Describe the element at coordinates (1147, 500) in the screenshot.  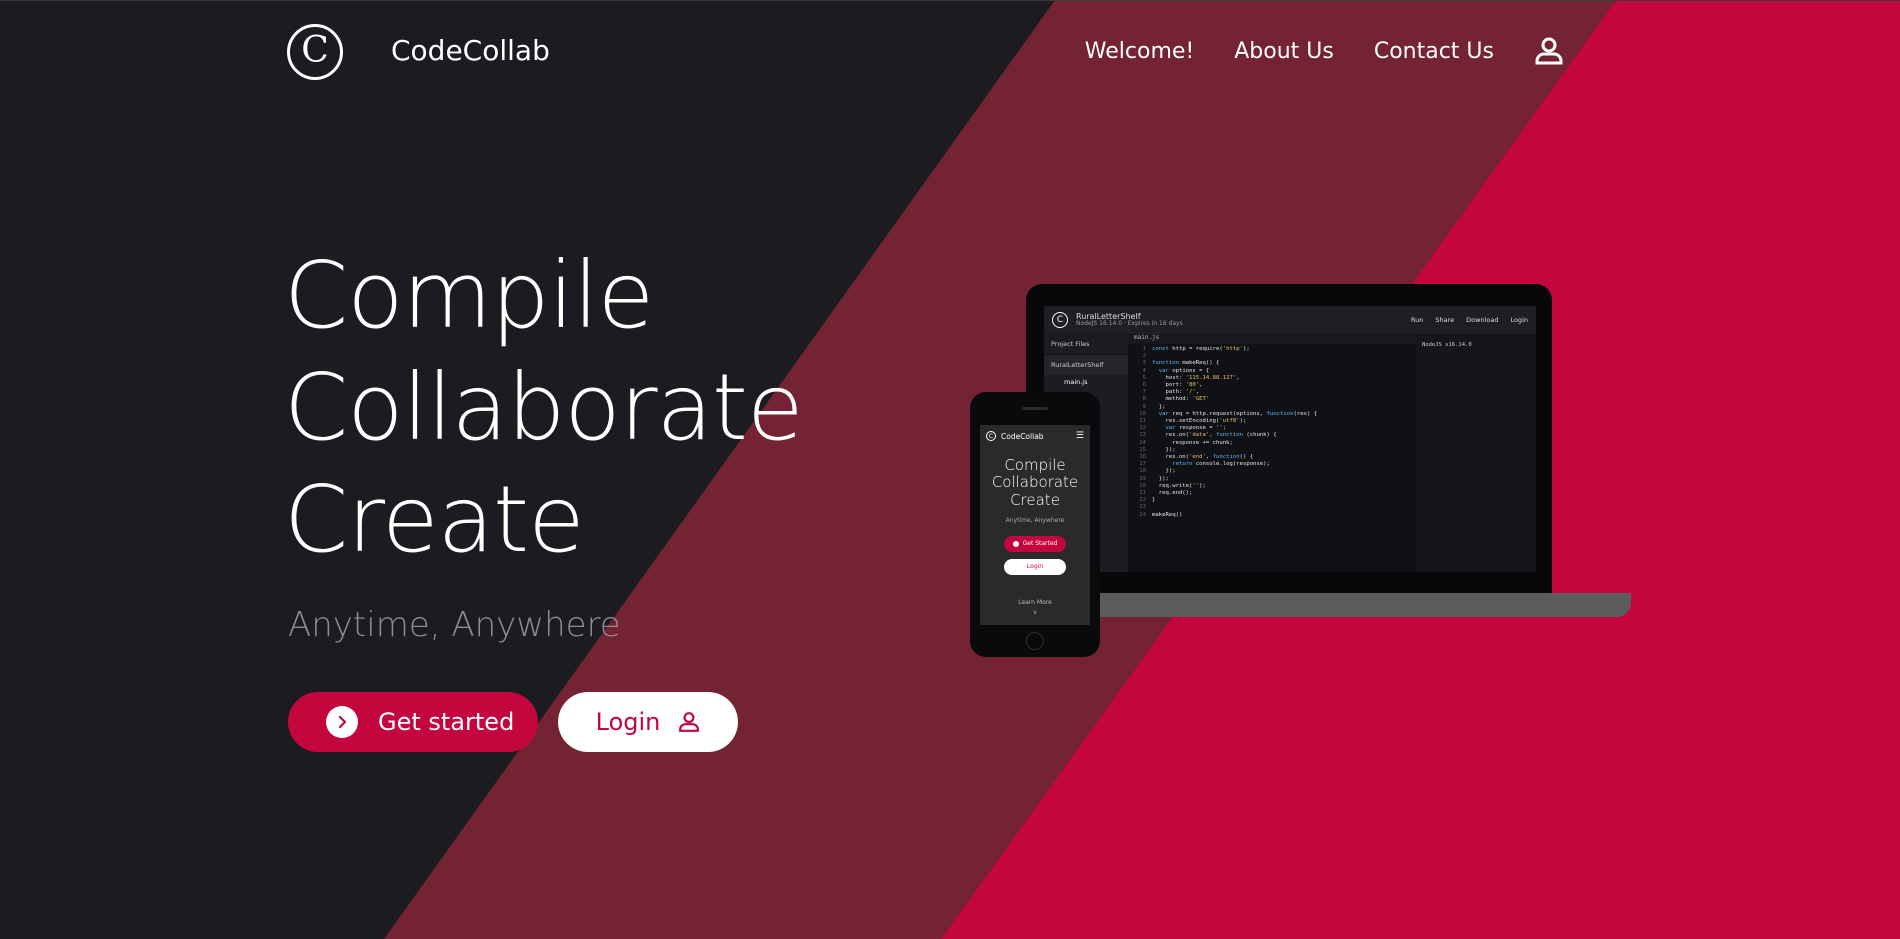
I see `code-line: 22}` at that location.